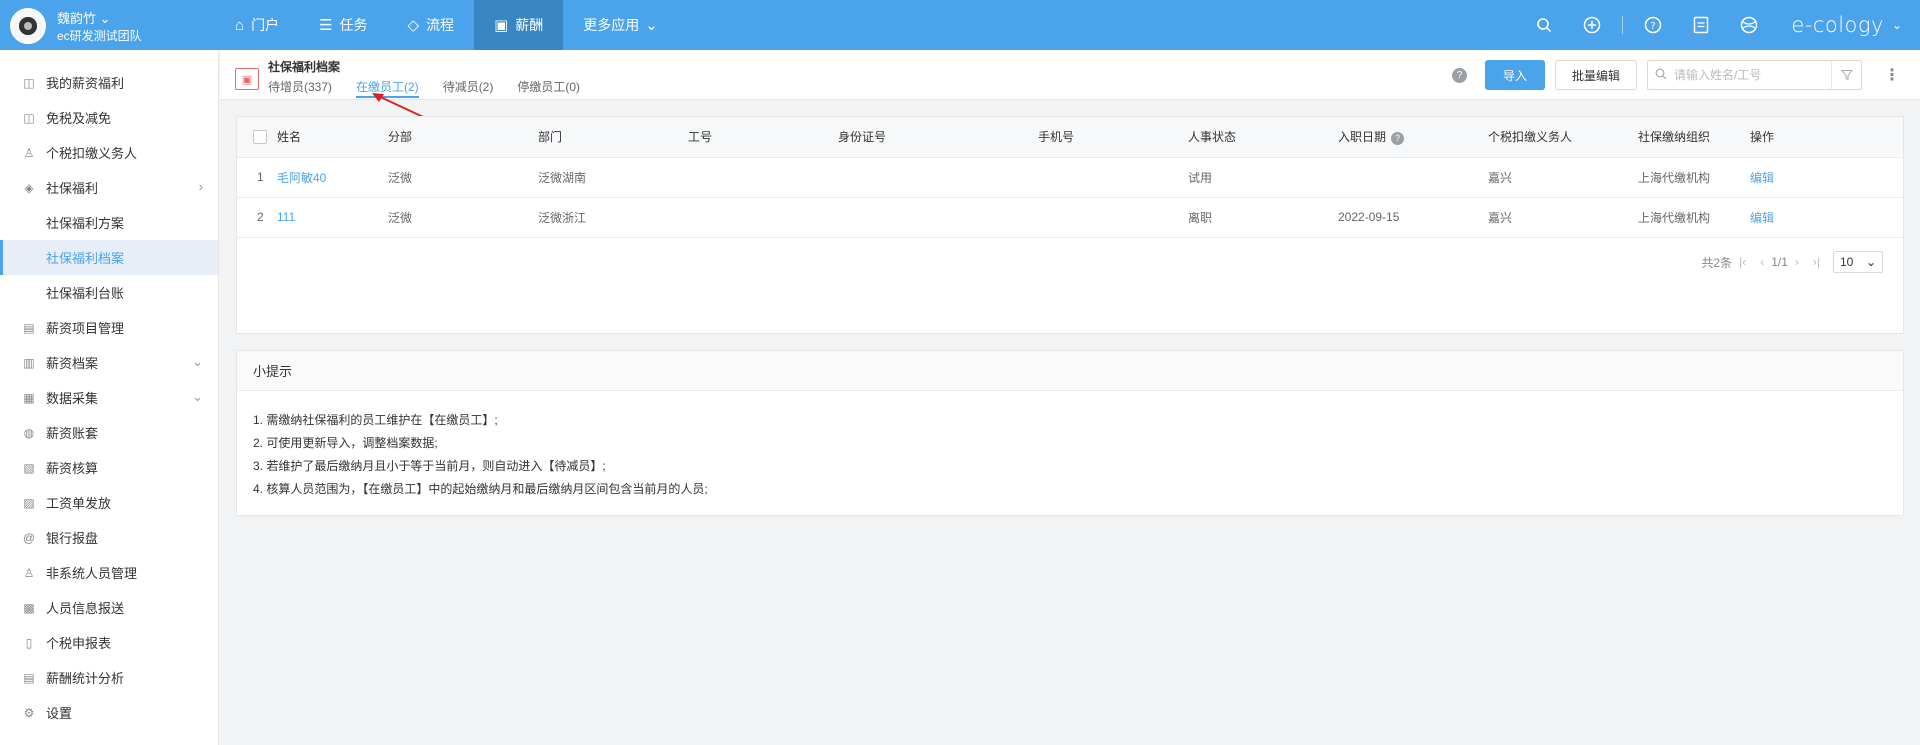 This screenshot has width=1920, height=745. Describe the element at coordinates (1113, 137) in the screenshot. I see `col-phone: 手机号` at that location.